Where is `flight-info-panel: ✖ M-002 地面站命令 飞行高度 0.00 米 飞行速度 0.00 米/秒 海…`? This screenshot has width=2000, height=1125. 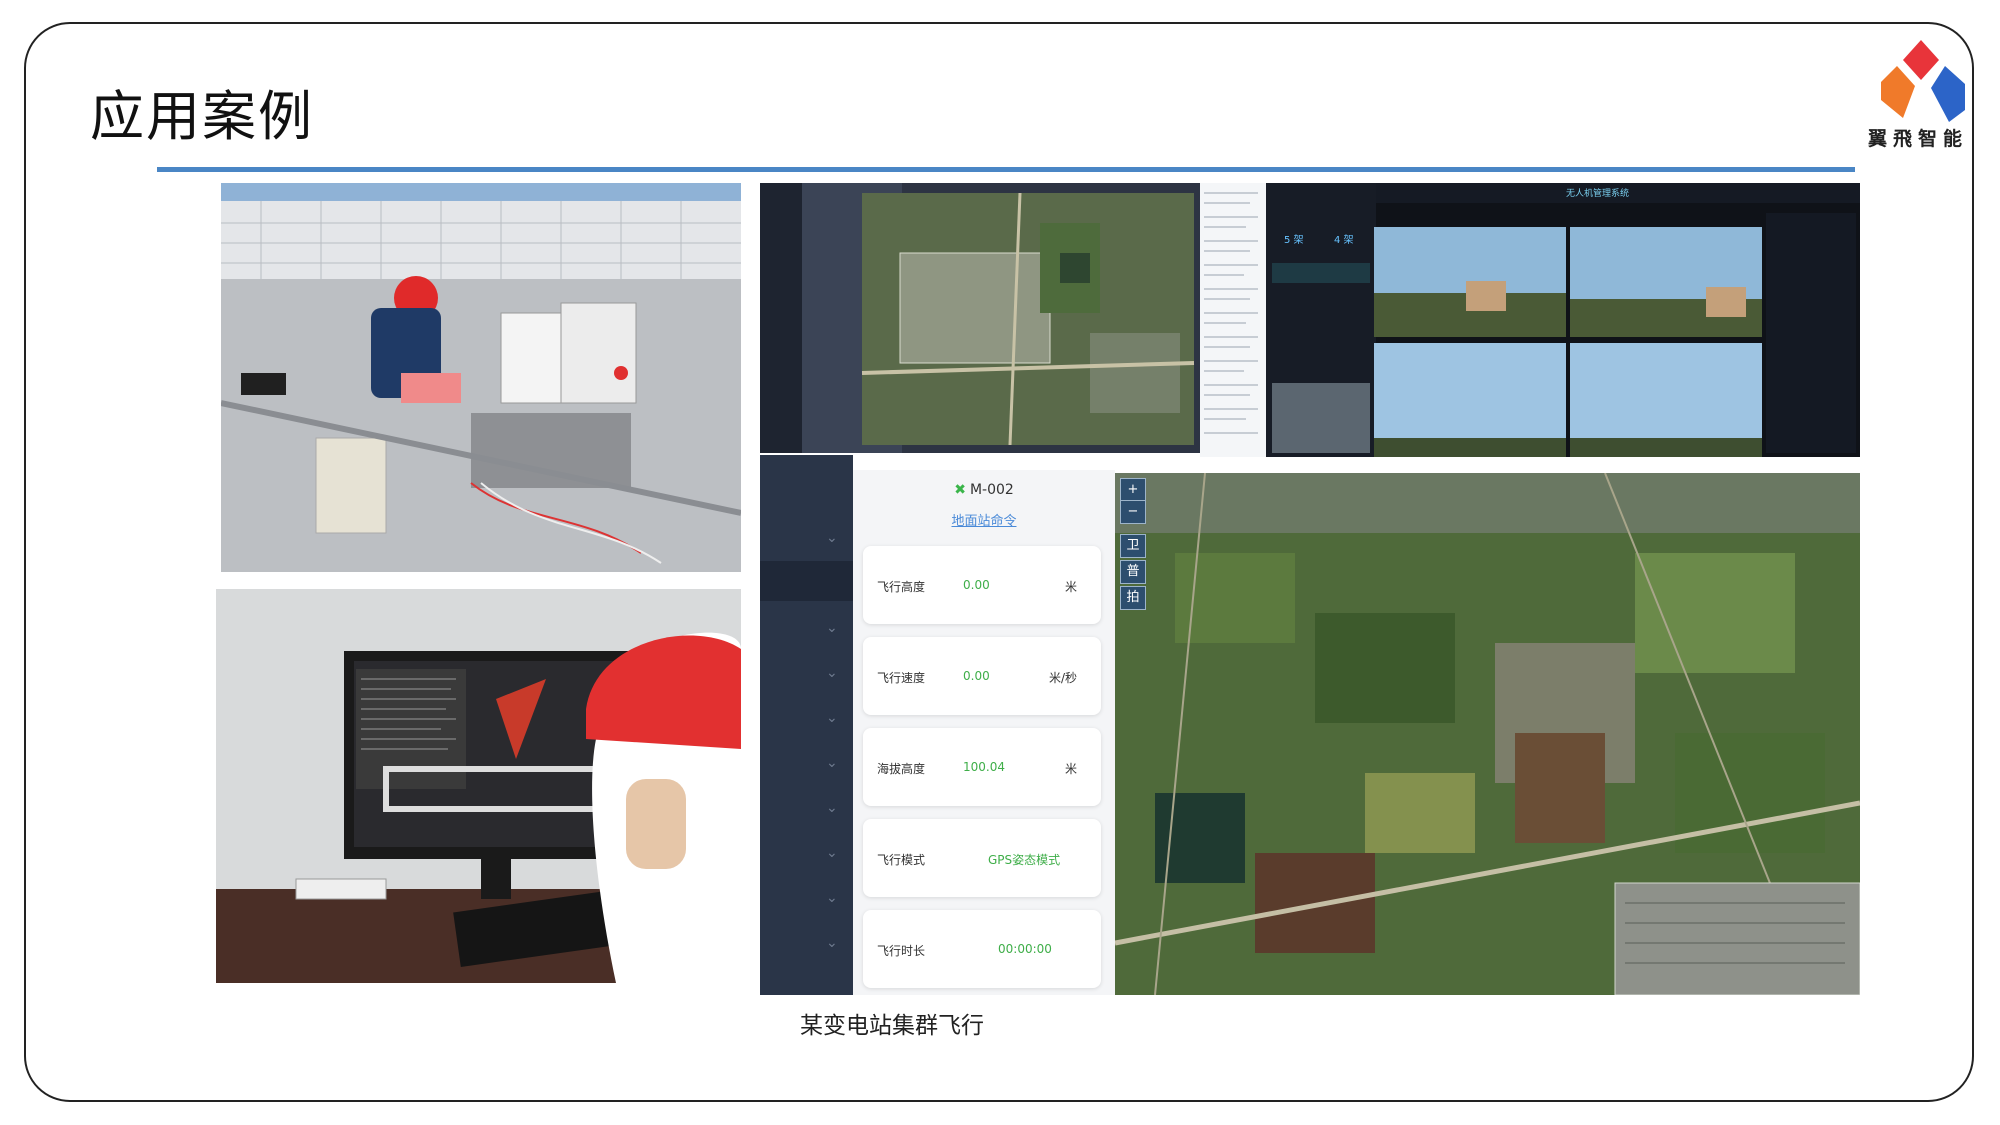 flight-info-panel: ✖ M-002 地面站命令 飞行高度 0.00 米 飞行速度 0.00 米/秒 海… is located at coordinates (984, 732).